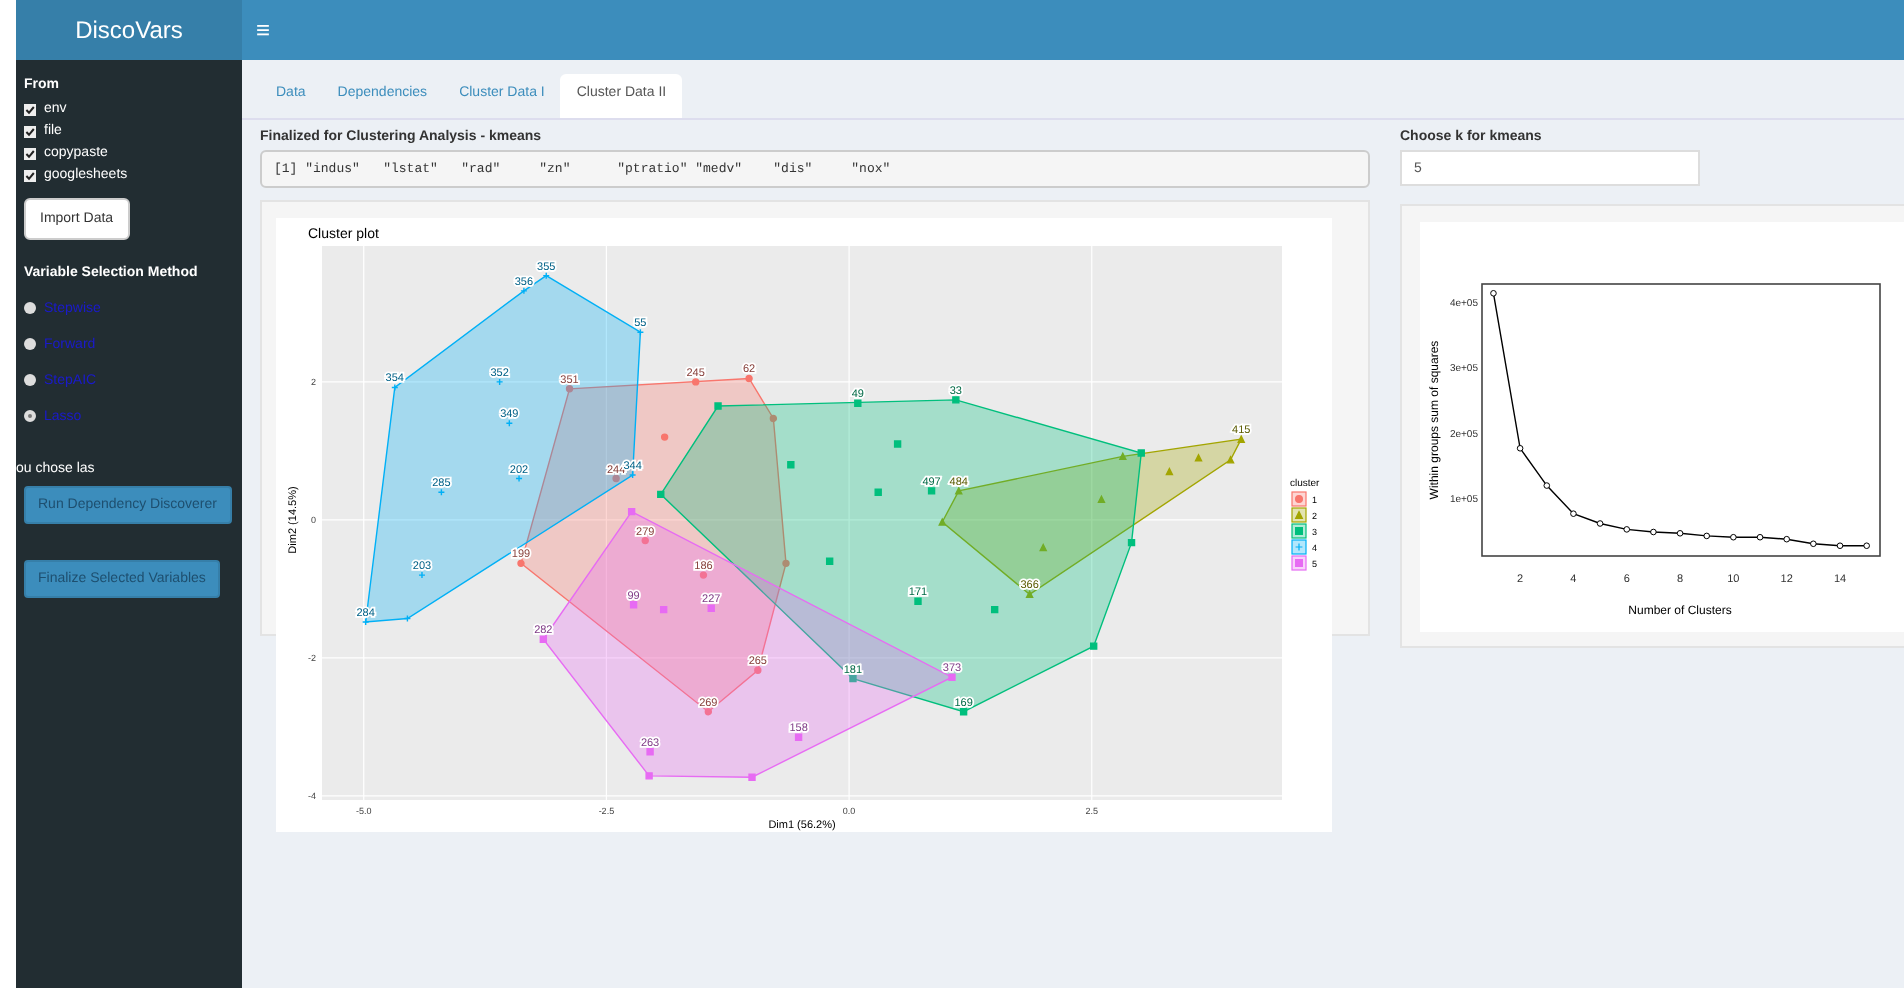 The width and height of the screenshot is (1904, 988). What do you see at coordinates (263, 30) in the screenshot?
I see `menu-icon: ≡` at bounding box center [263, 30].